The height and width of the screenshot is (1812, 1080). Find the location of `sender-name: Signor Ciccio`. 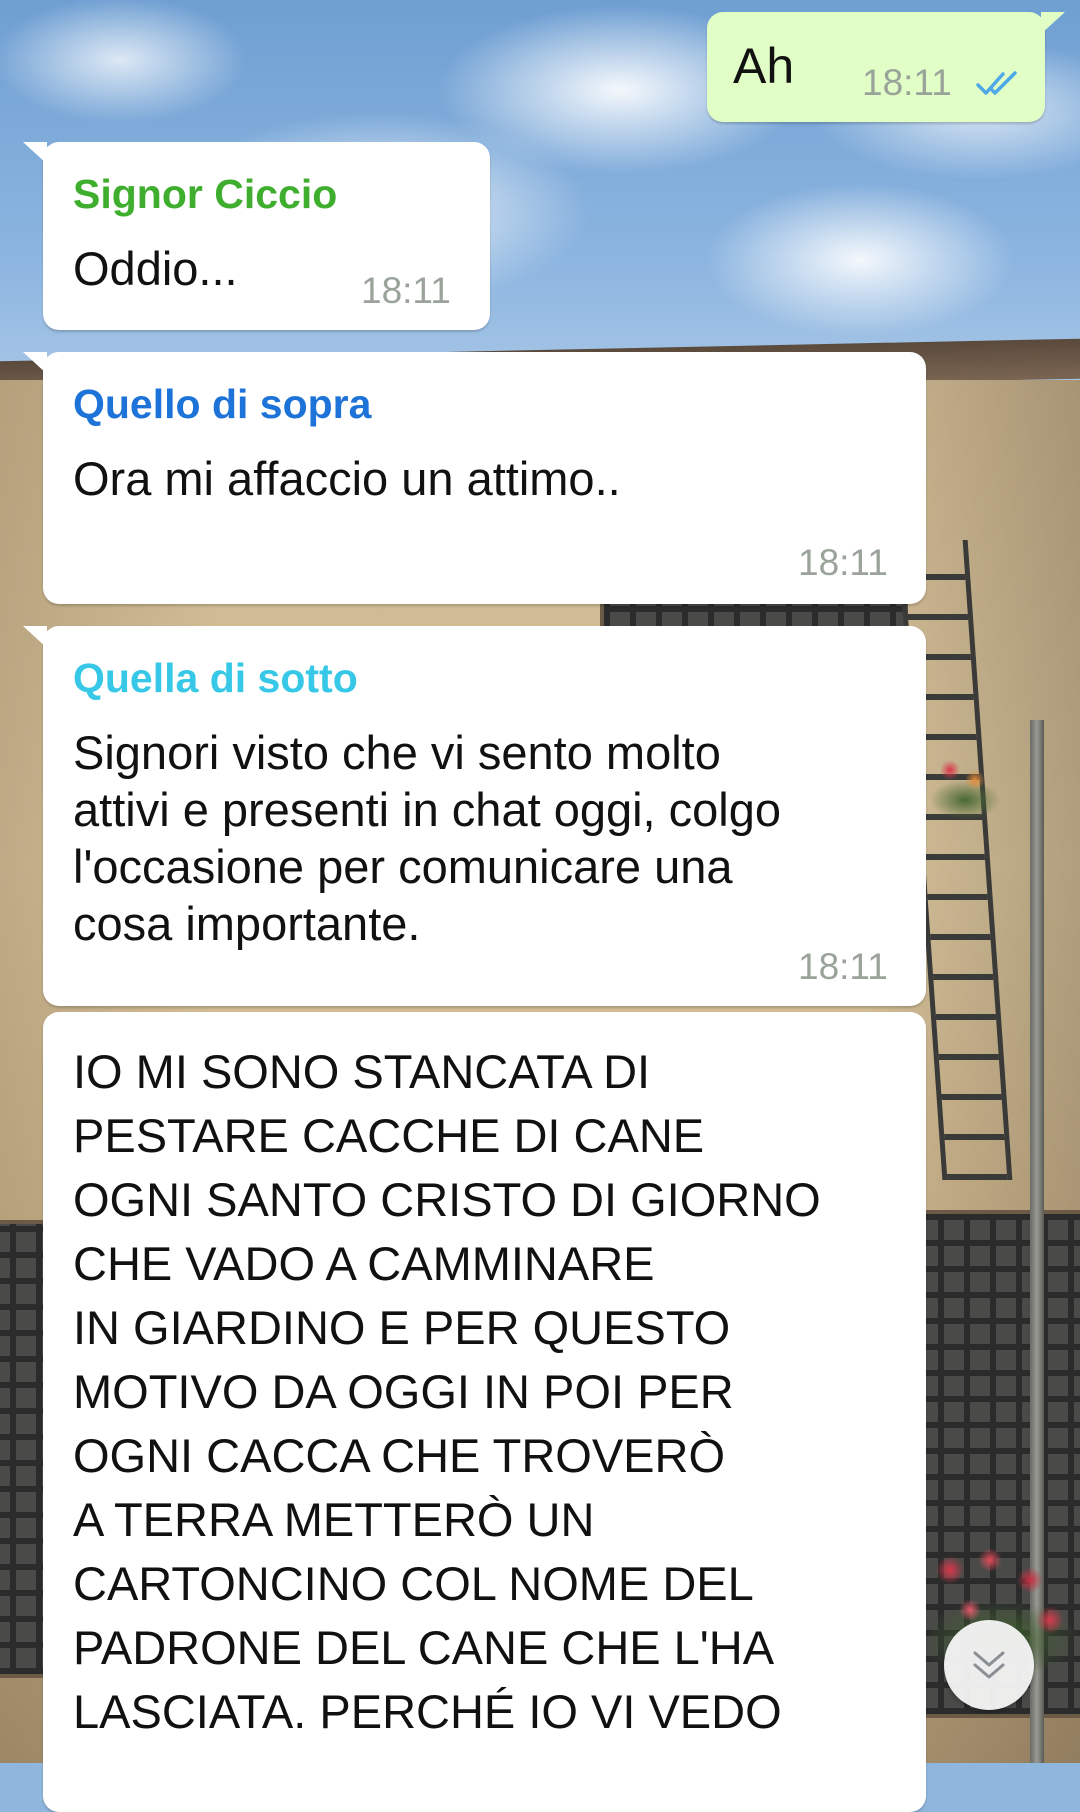

sender-name: Signor Ciccio is located at coordinates (205, 194).